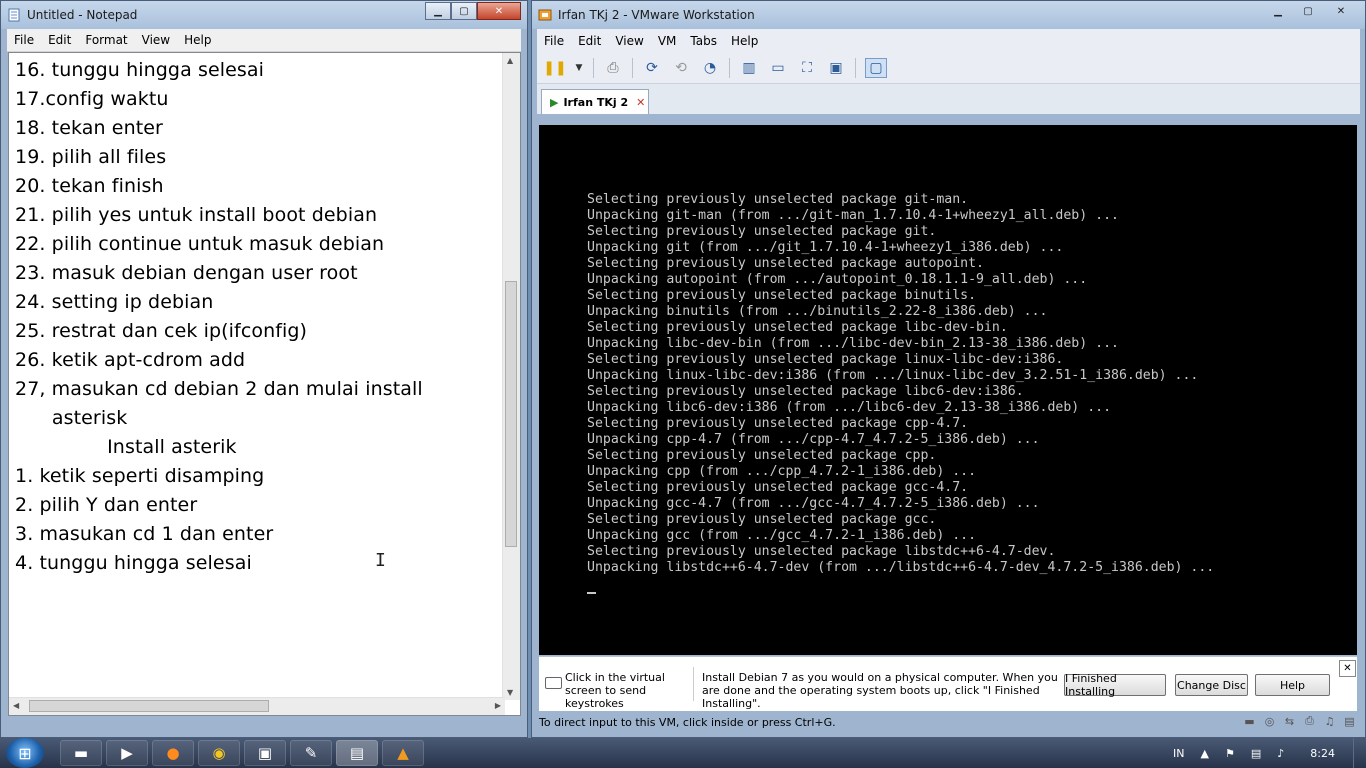  I want to click on language-indicator: IN, so click(1178, 753).